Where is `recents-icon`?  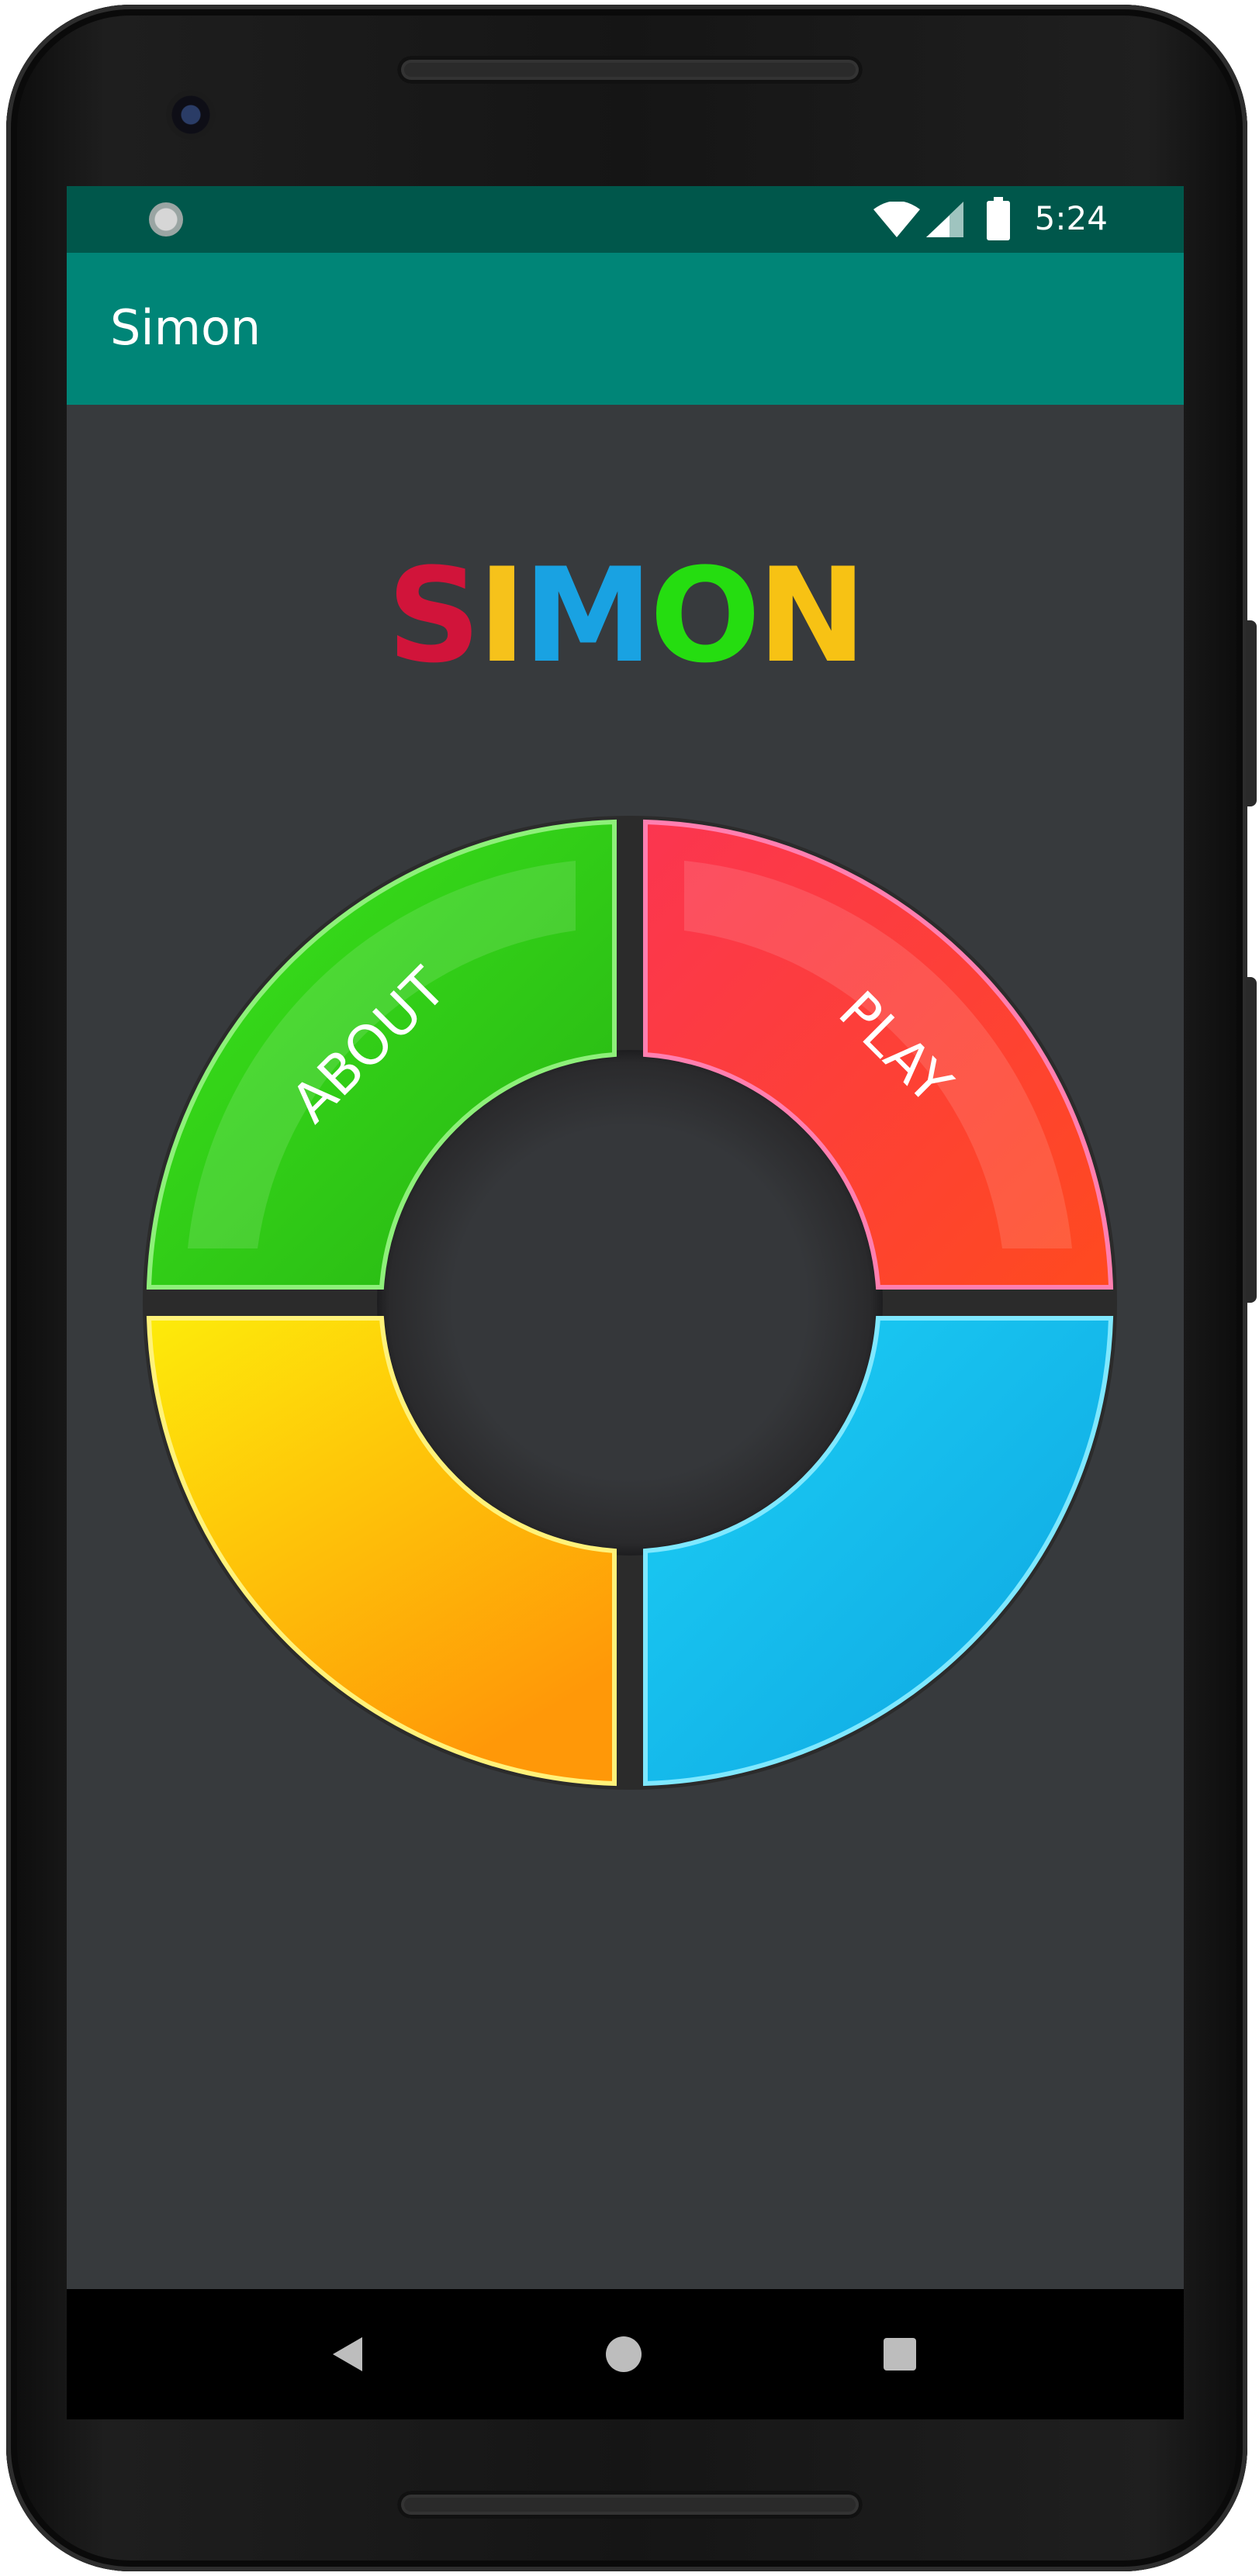 recents-icon is located at coordinates (900, 2354).